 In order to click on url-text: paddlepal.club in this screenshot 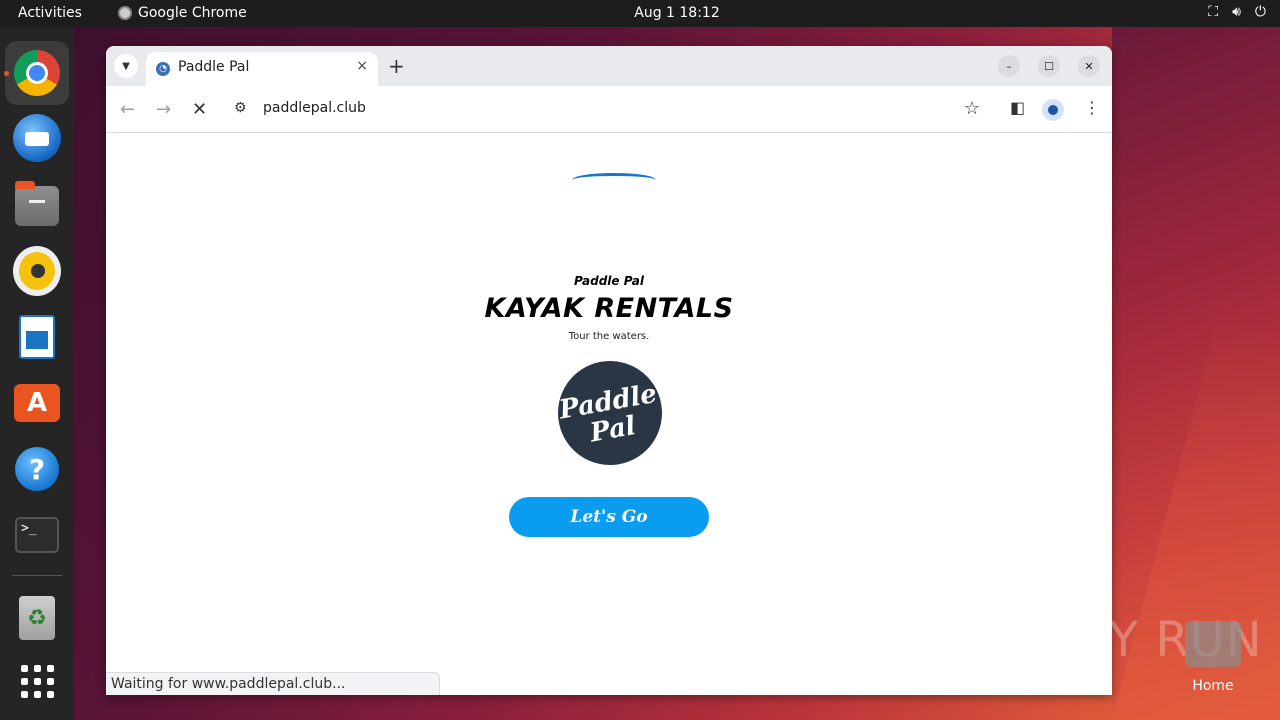, I will do `click(314, 108)`.